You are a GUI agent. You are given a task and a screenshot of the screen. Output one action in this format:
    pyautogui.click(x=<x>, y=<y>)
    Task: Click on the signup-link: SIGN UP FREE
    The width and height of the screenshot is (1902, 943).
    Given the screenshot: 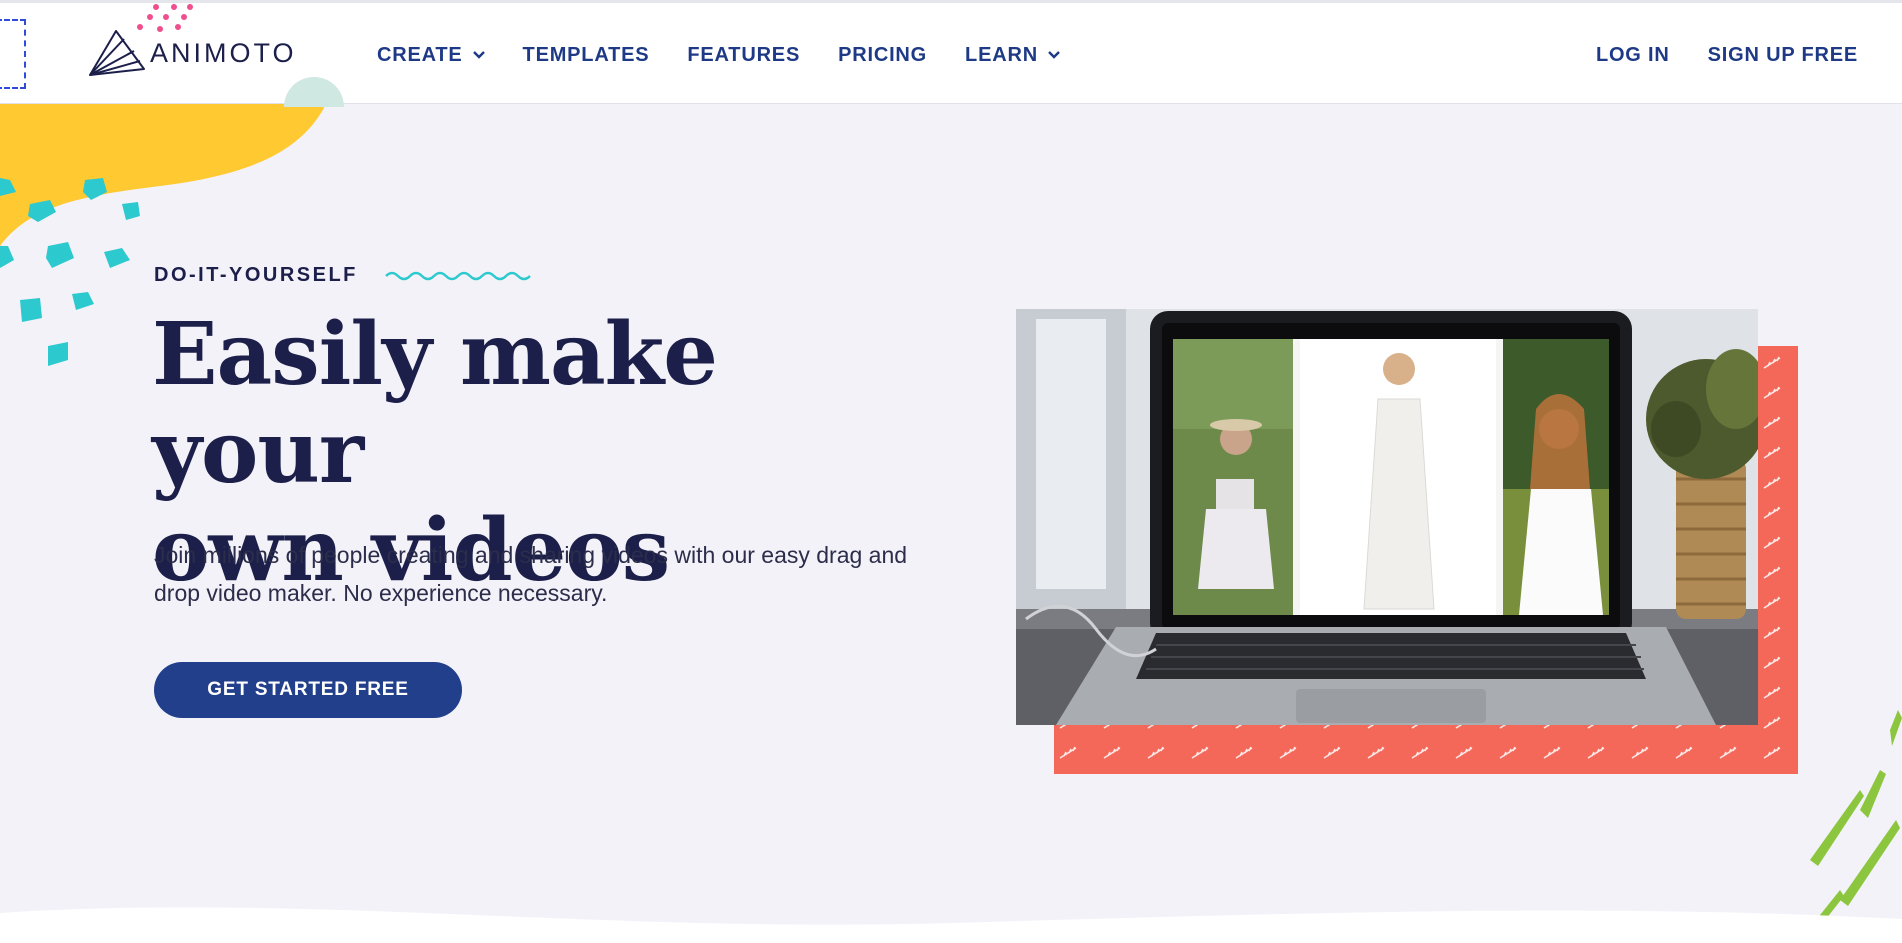 What is the action you would take?
    pyautogui.click(x=1783, y=55)
    